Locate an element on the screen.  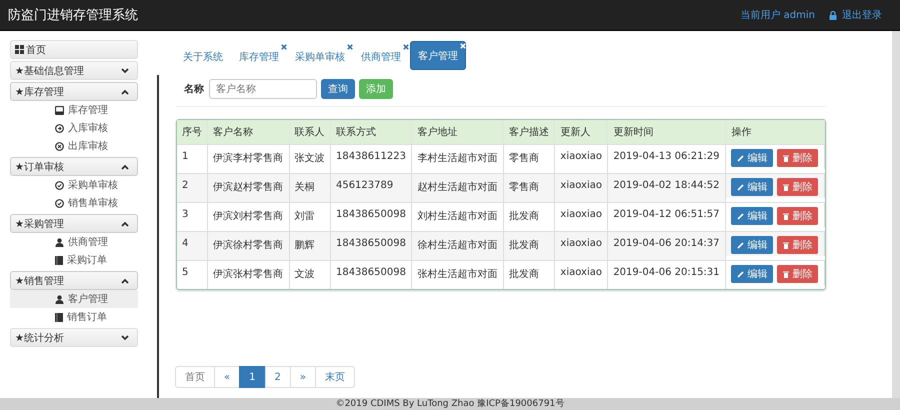
table-cell: 伊滨徐村零售商 is located at coordinates (249, 245).